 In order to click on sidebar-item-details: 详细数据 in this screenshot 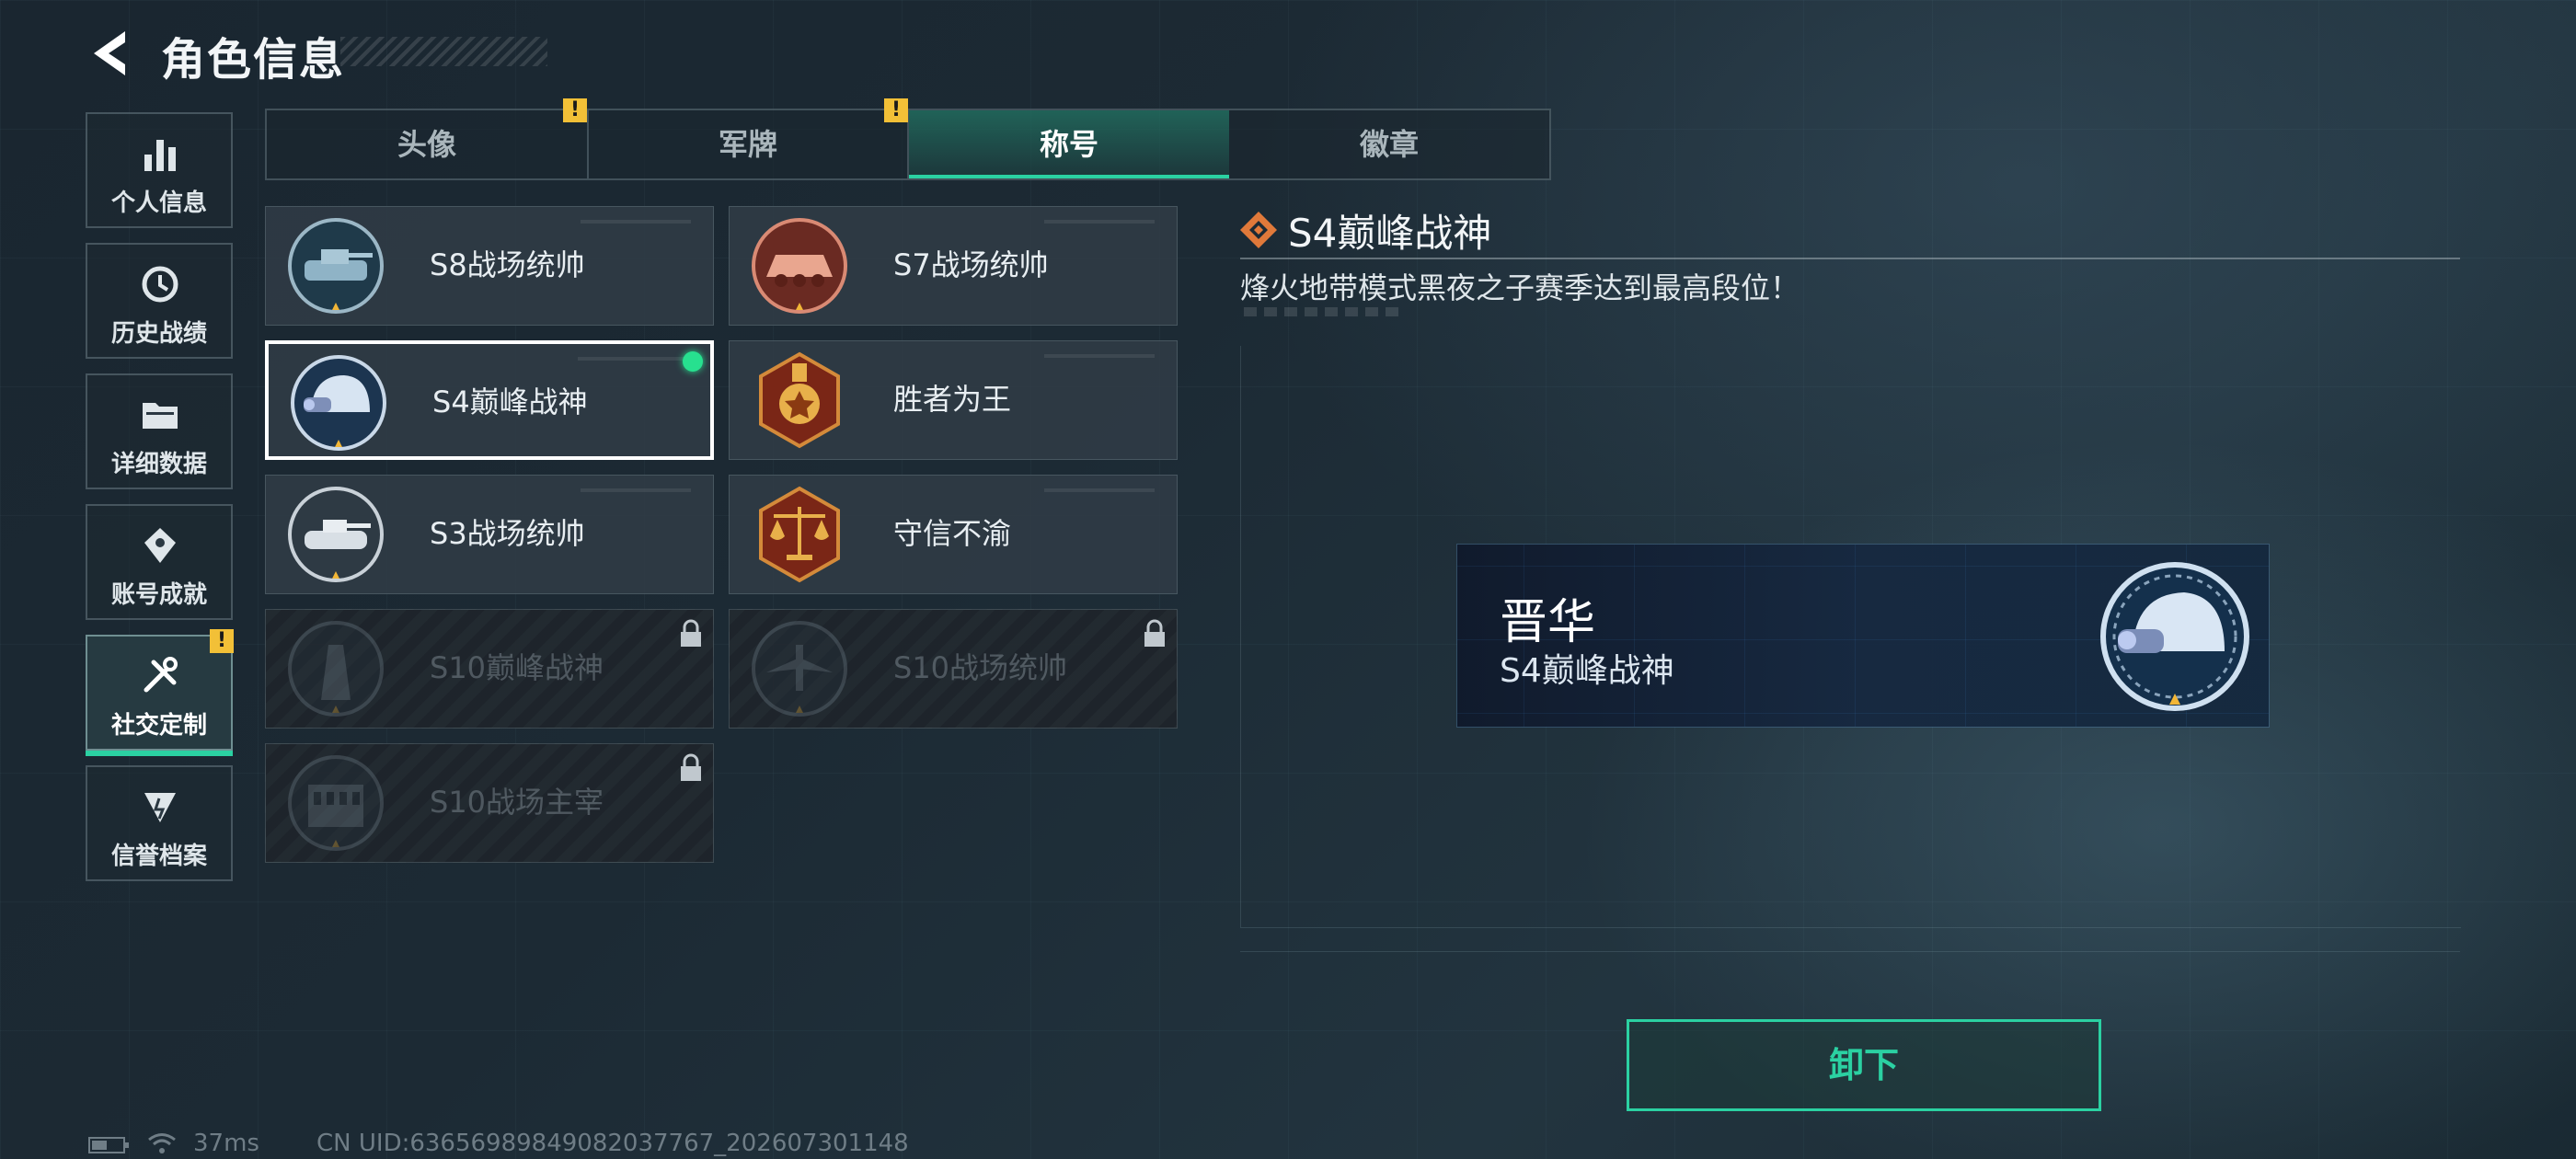, I will do `click(159, 431)`.